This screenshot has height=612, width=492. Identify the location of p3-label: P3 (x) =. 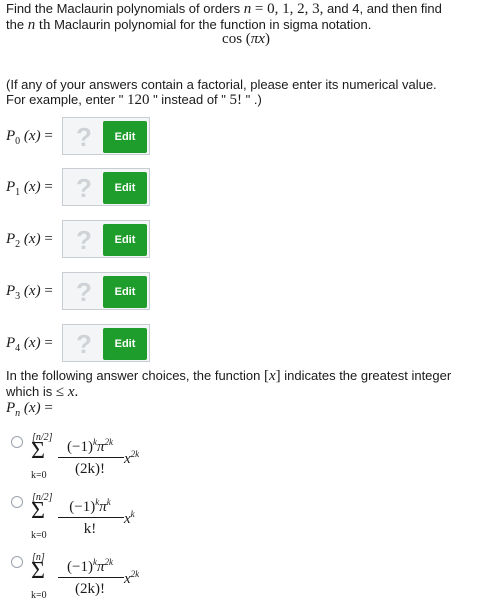
(29, 292).